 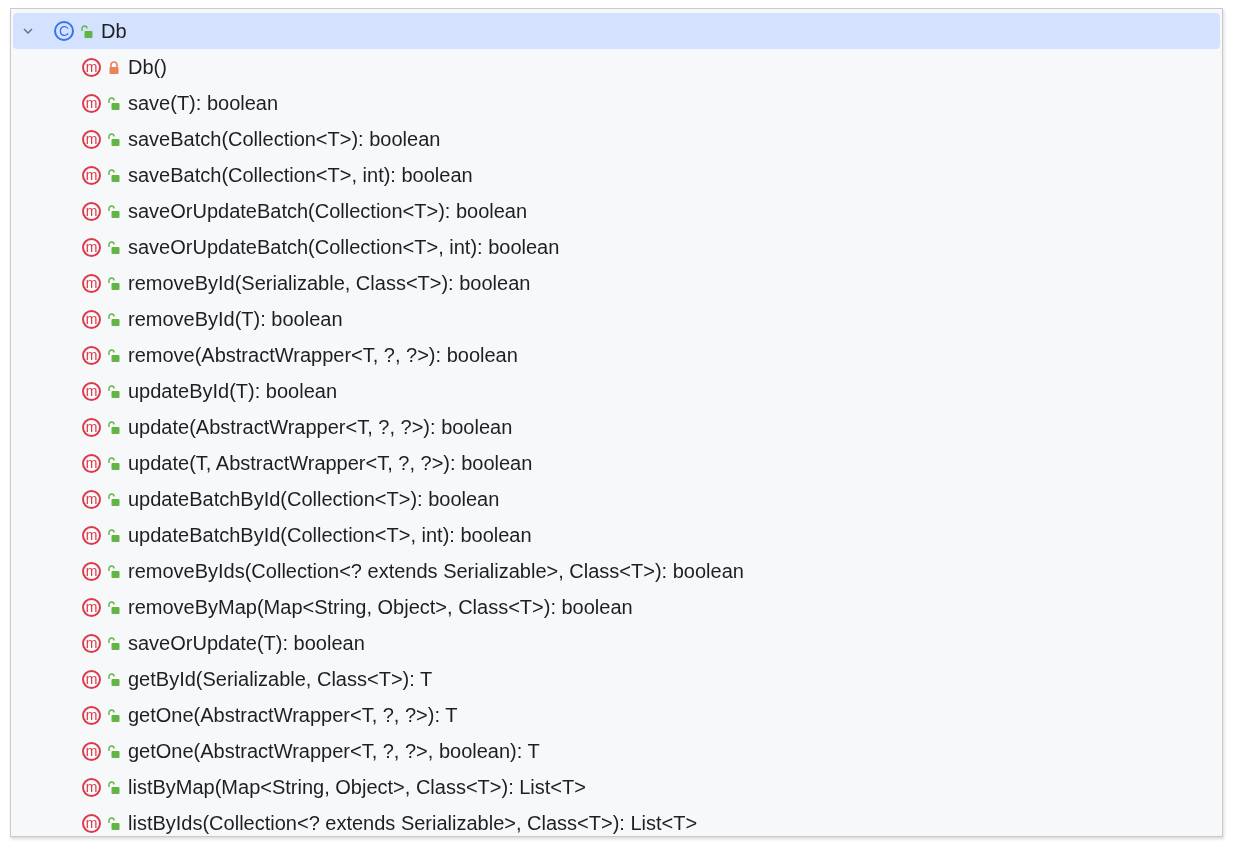 I want to click on tree-row: m remove(AbstractWrapper<T, ?, ?>): boolean, so click(x=616, y=355).